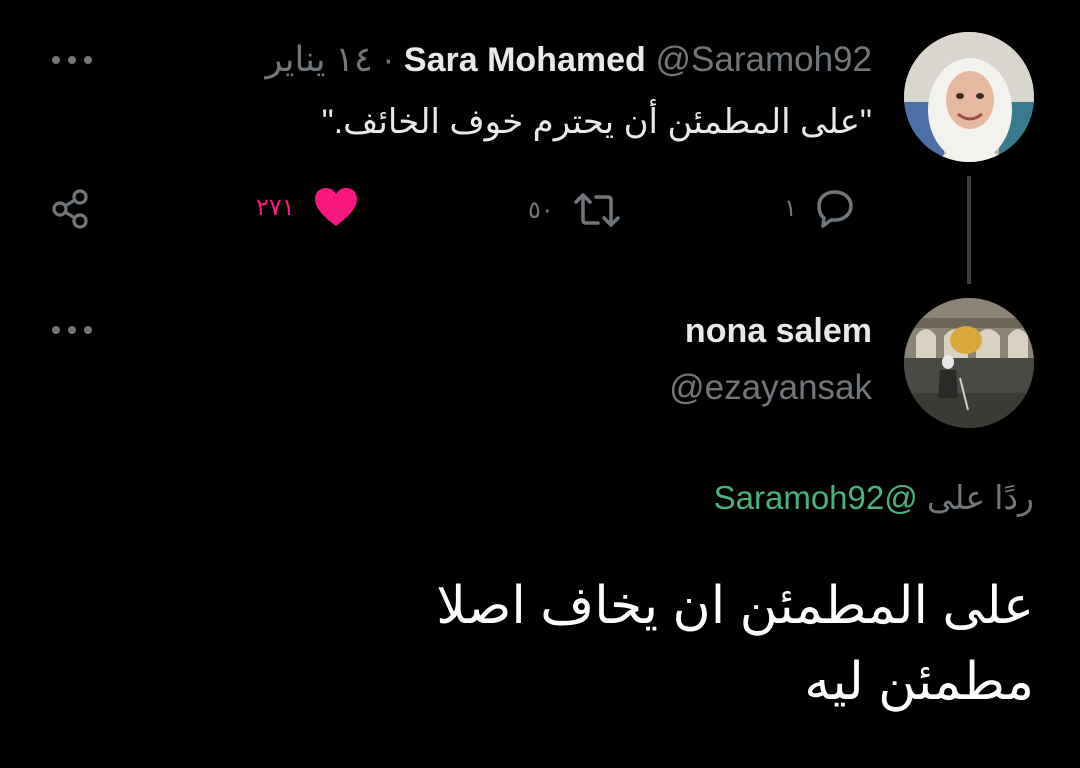 This screenshot has height=768, width=1080. I want to click on replying-to-mention: @Saramoh92, so click(816, 497).